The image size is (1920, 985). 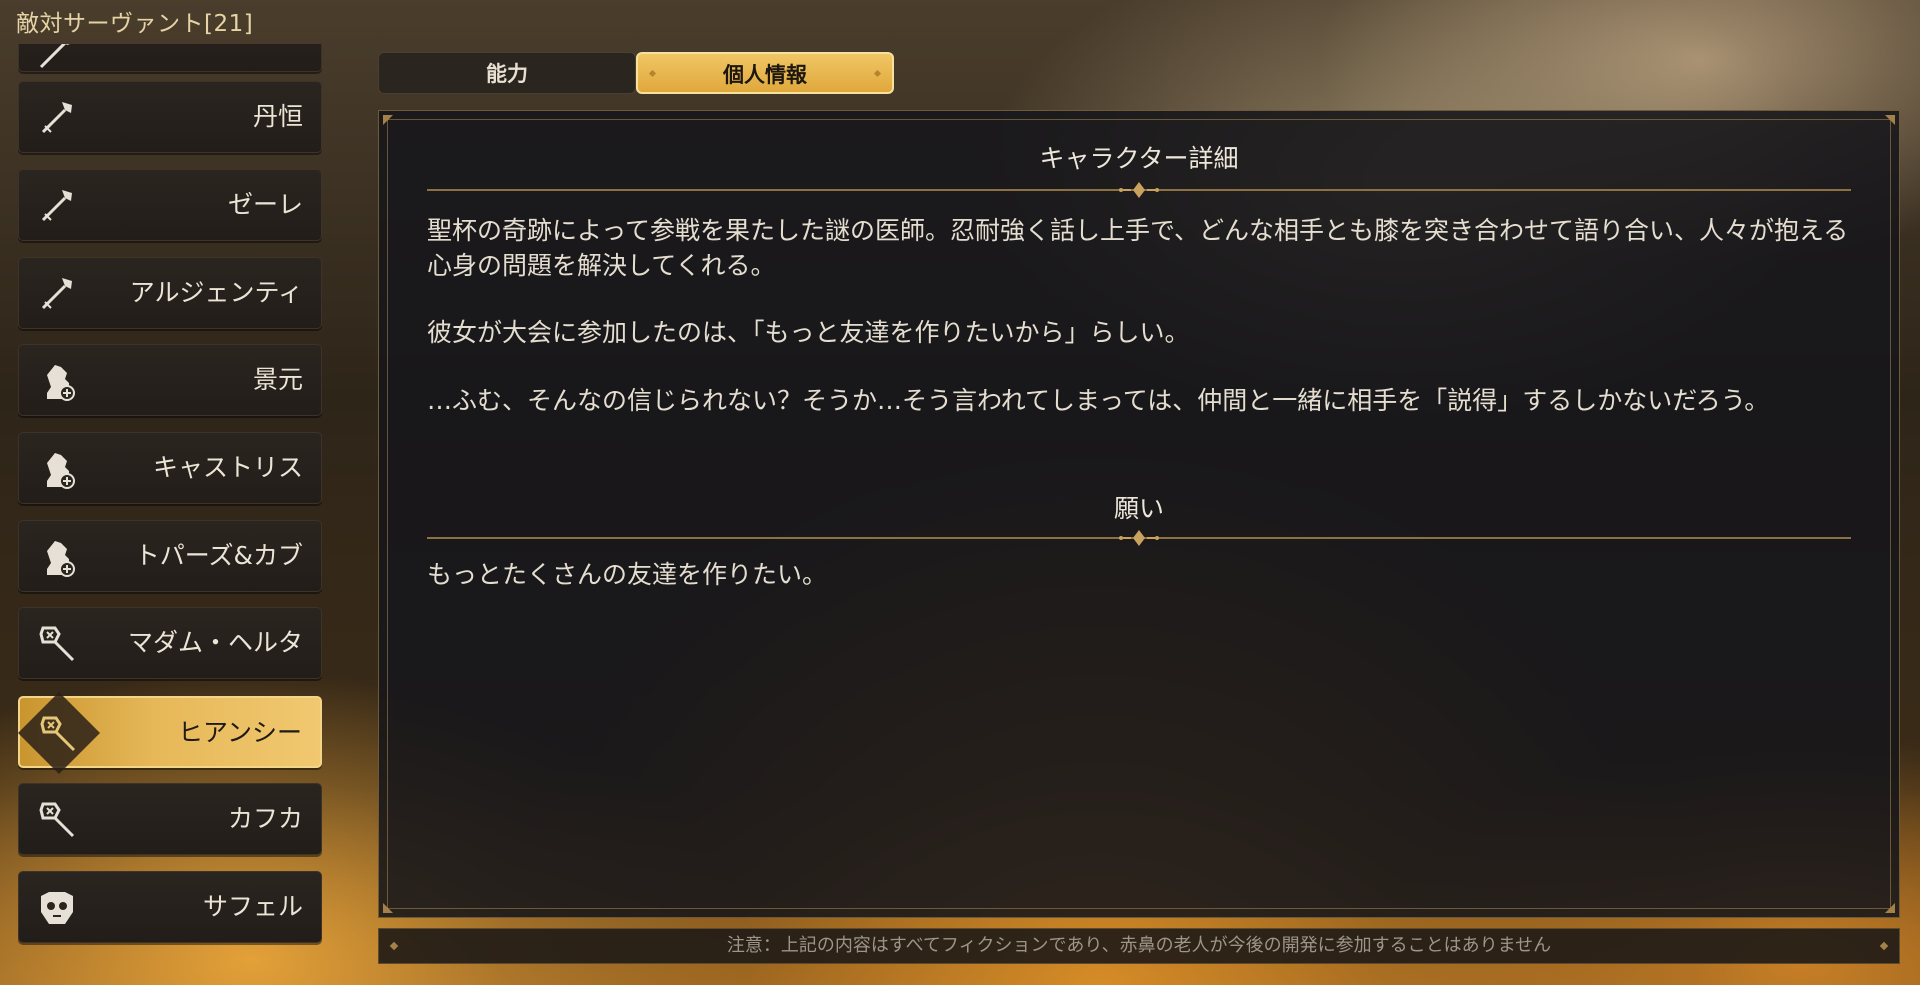 What do you see at coordinates (170, 380) in the screenshot?
I see `list-item: 景元` at bounding box center [170, 380].